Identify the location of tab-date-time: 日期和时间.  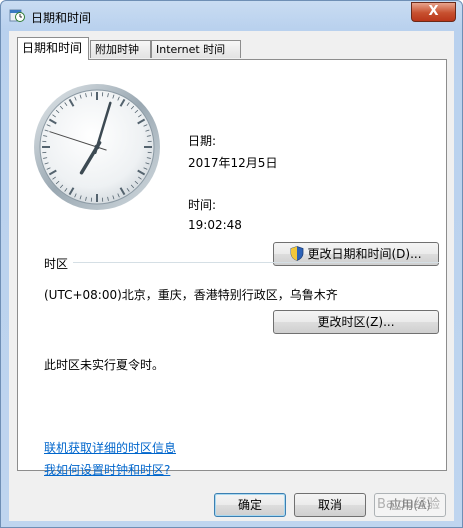
(53, 48).